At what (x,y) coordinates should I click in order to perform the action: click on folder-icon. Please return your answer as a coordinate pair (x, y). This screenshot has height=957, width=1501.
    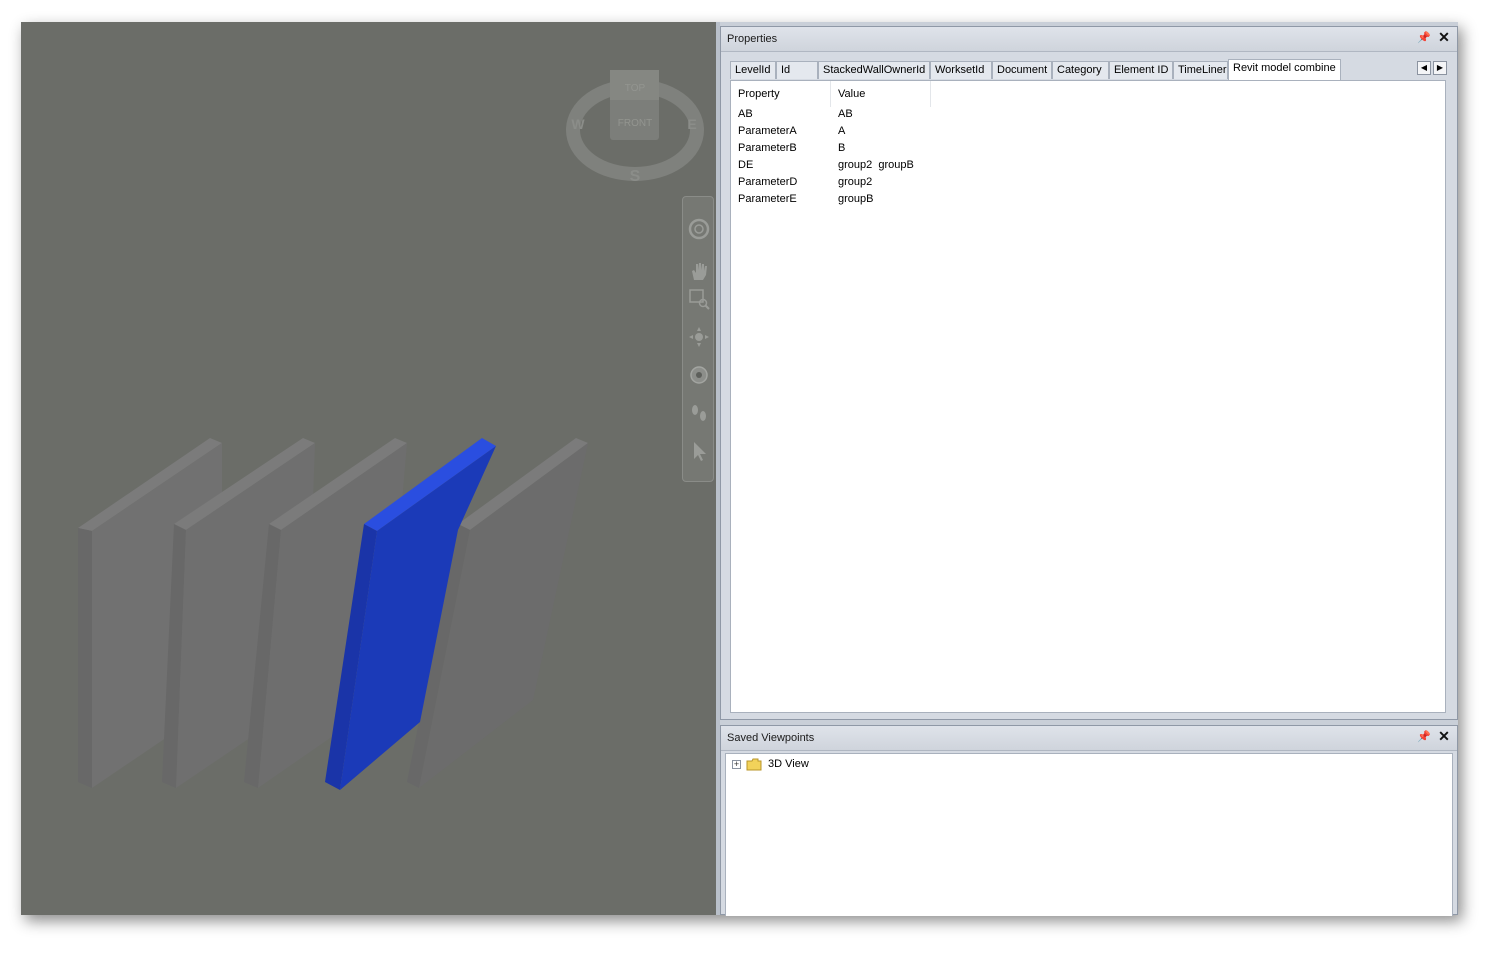
    Looking at the image, I should click on (754, 766).